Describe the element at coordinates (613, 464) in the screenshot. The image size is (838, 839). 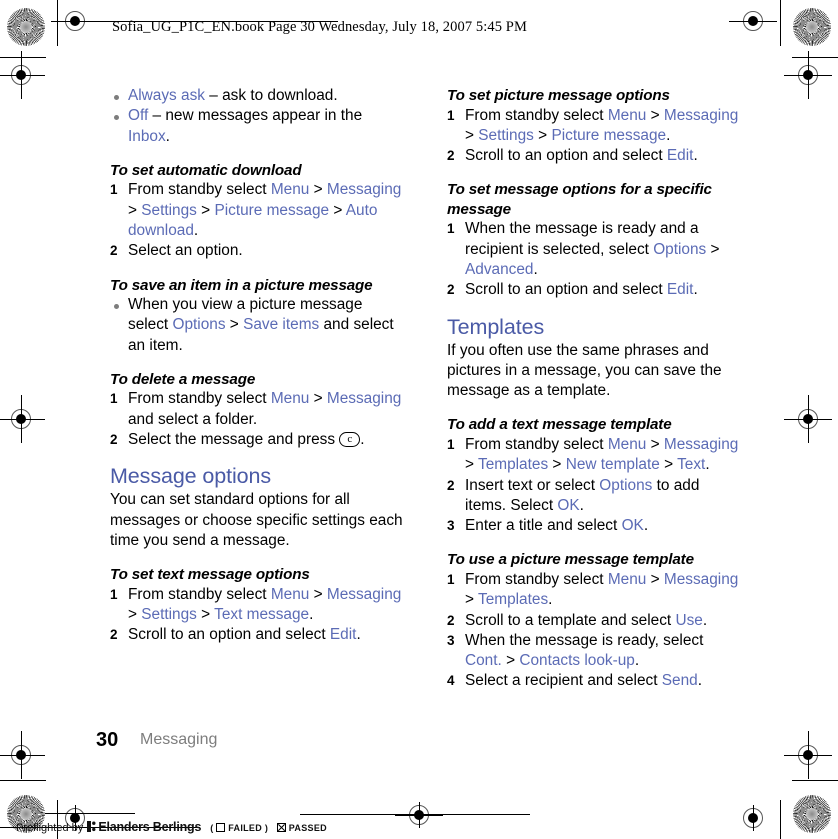
I see `ui-path-link: New template` at that location.